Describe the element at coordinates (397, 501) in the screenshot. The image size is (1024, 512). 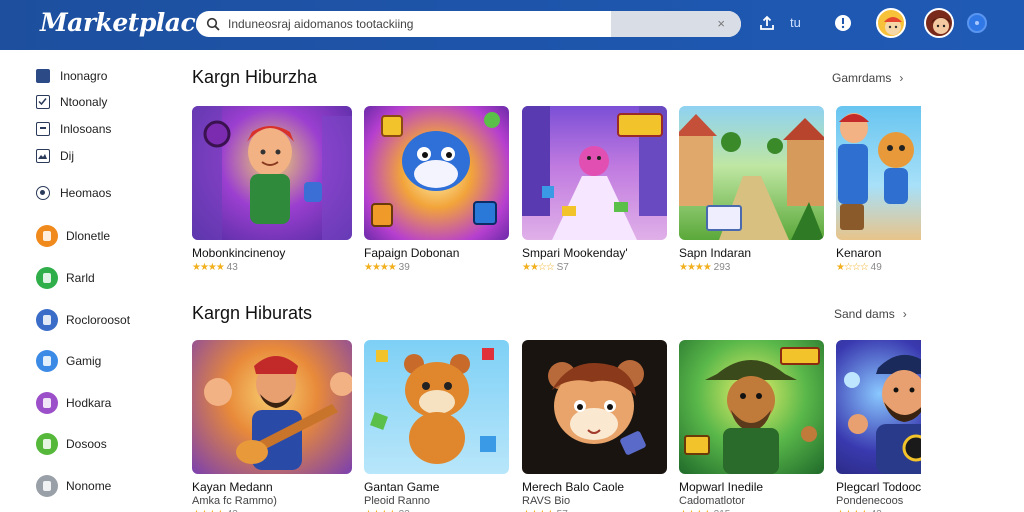
I see `game-developer: Pleoid Ranno` at that location.